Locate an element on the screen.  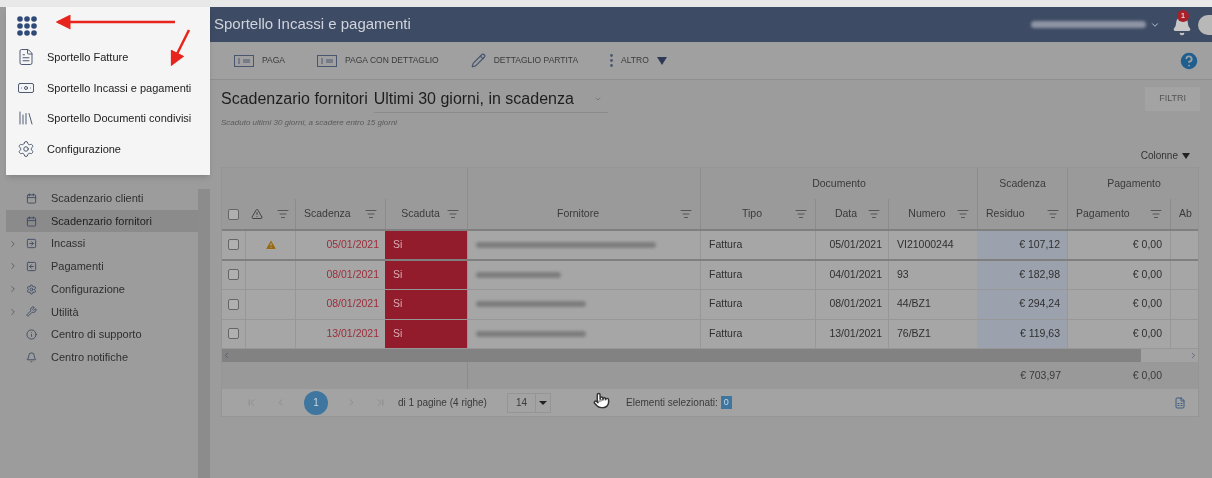
column-group-header: Pagamento is located at coordinates (1134, 183).